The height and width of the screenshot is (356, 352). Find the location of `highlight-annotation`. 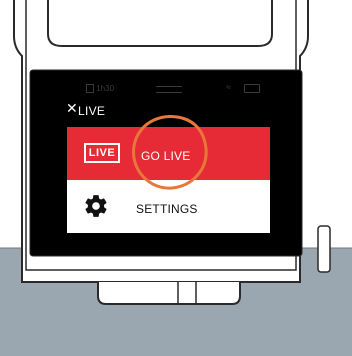

highlight-annotation is located at coordinates (170, 152).